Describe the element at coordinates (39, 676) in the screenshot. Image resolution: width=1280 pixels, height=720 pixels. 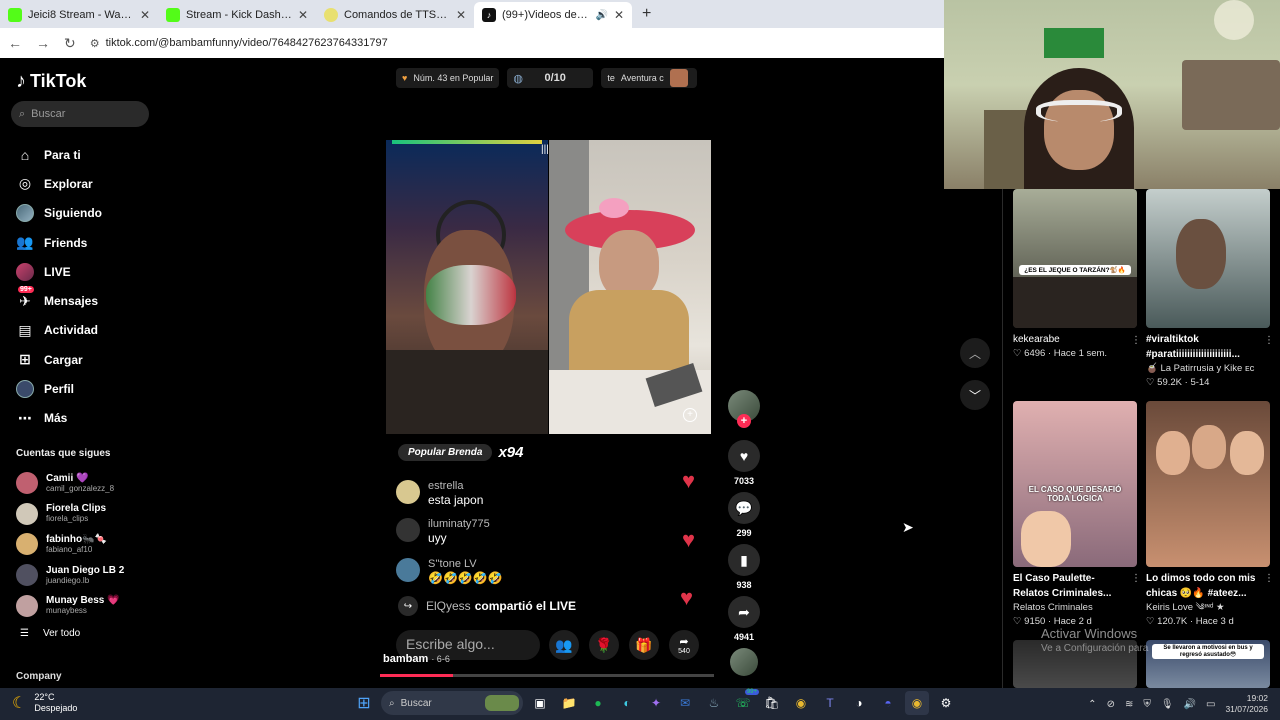
I see `company-link: Company` at that location.